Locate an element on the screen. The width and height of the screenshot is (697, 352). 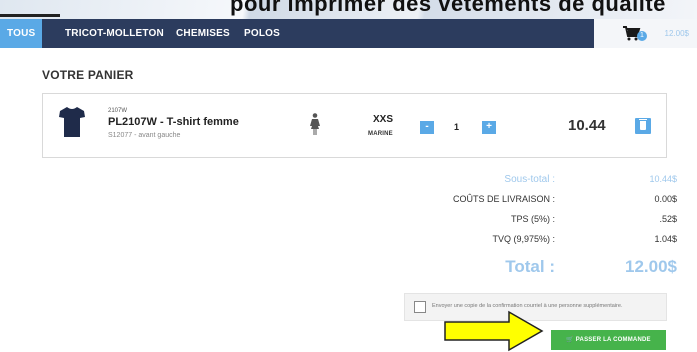
quantity-decrease-button: - is located at coordinates (427, 127).